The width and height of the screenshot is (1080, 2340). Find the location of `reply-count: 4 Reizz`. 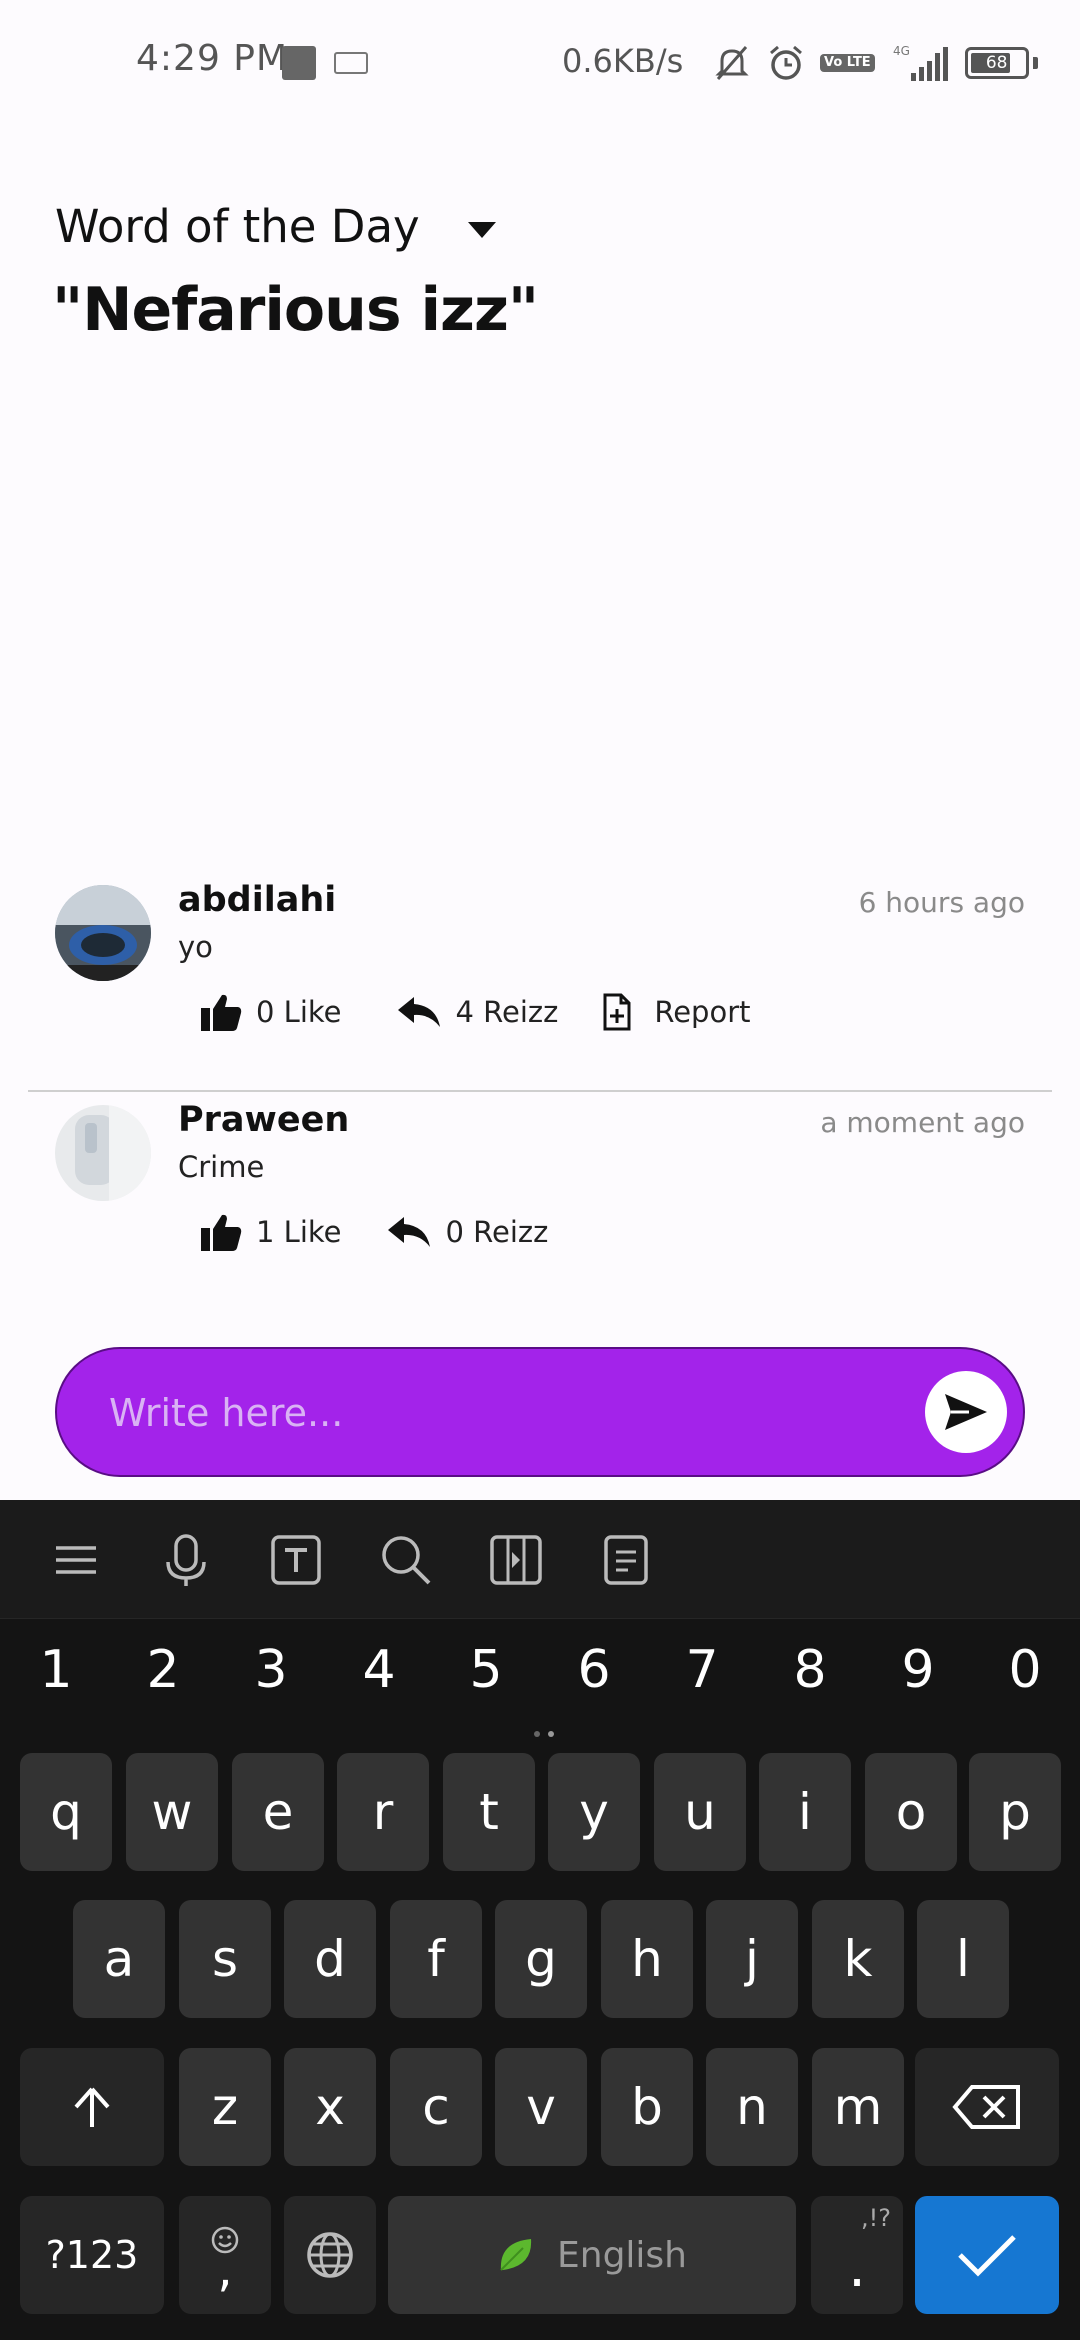

reply-count: 4 Reizz is located at coordinates (507, 1012).